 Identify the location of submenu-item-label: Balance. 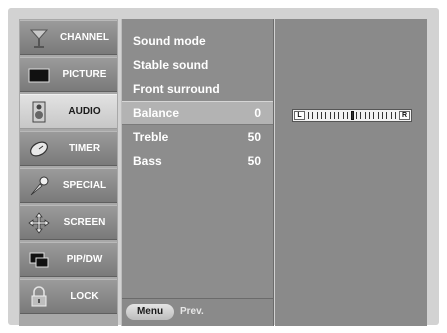
(156, 113).